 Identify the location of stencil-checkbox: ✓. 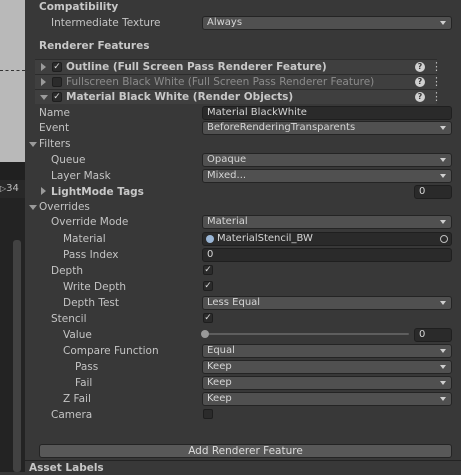
(208, 318).